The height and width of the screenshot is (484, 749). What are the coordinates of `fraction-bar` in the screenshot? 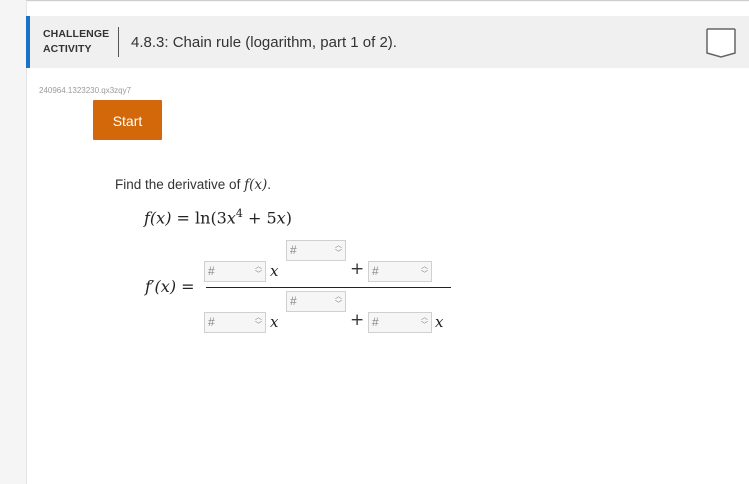 It's located at (328, 287).